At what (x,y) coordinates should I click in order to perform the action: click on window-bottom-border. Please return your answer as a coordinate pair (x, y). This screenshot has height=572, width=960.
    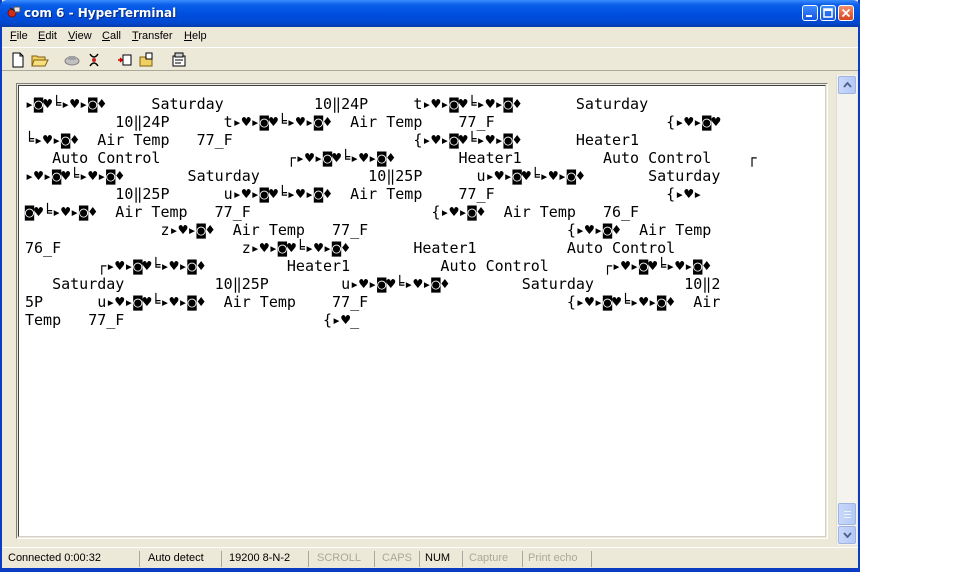
    Looking at the image, I should click on (430, 570).